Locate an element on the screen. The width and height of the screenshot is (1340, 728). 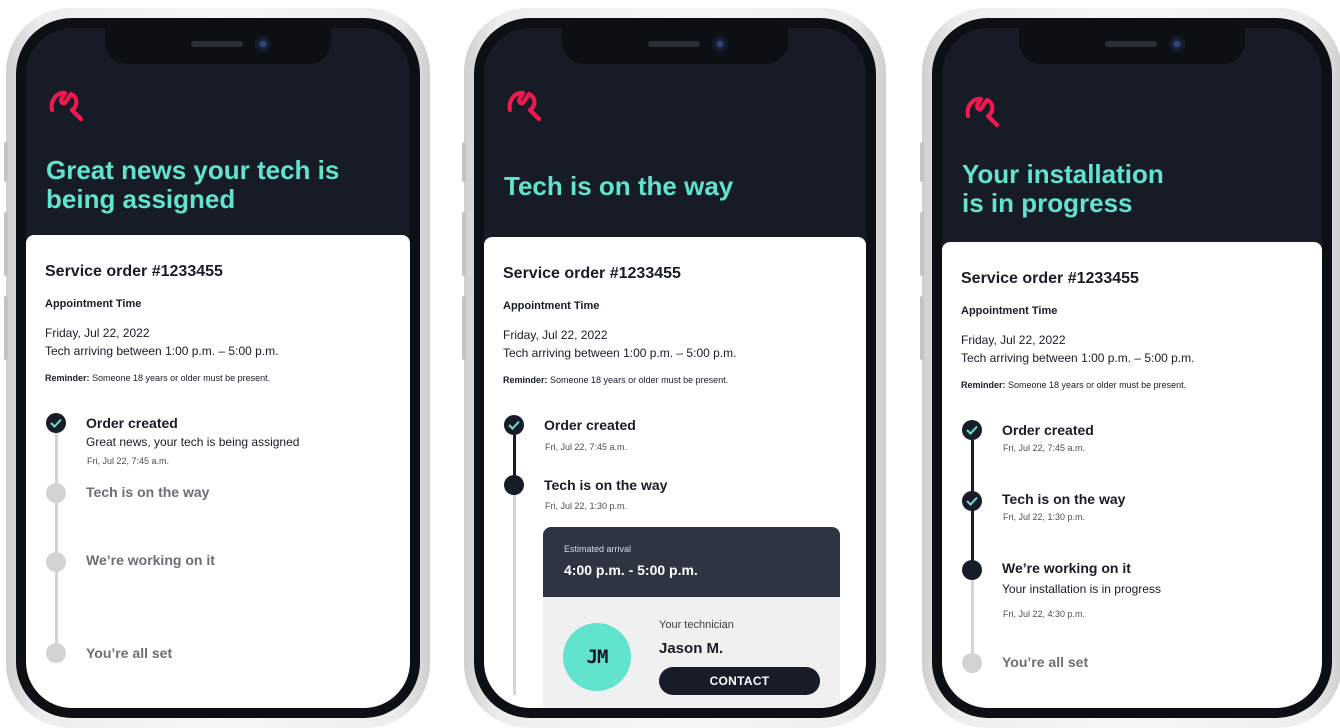
estimated-arrival-panel: Estimated arrival 4:00 p.m. - 5:00 p.m. is located at coordinates (691, 562).